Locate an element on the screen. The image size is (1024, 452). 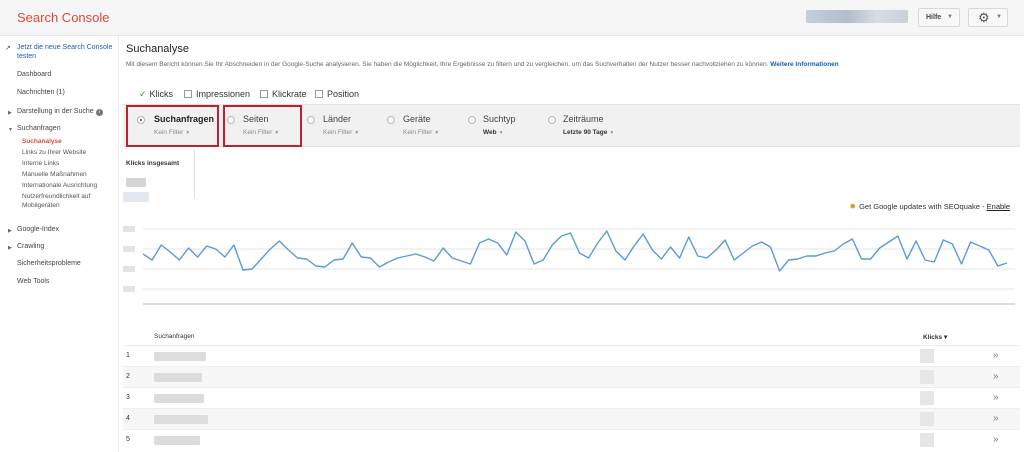
filter-label: Länder is located at coordinates (337, 119).